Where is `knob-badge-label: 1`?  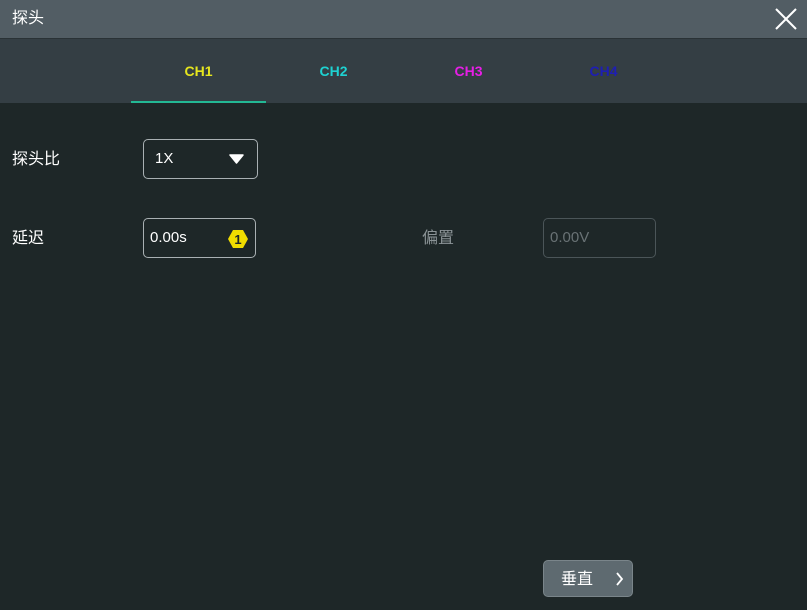 knob-badge-label: 1 is located at coordinates (237, 239).